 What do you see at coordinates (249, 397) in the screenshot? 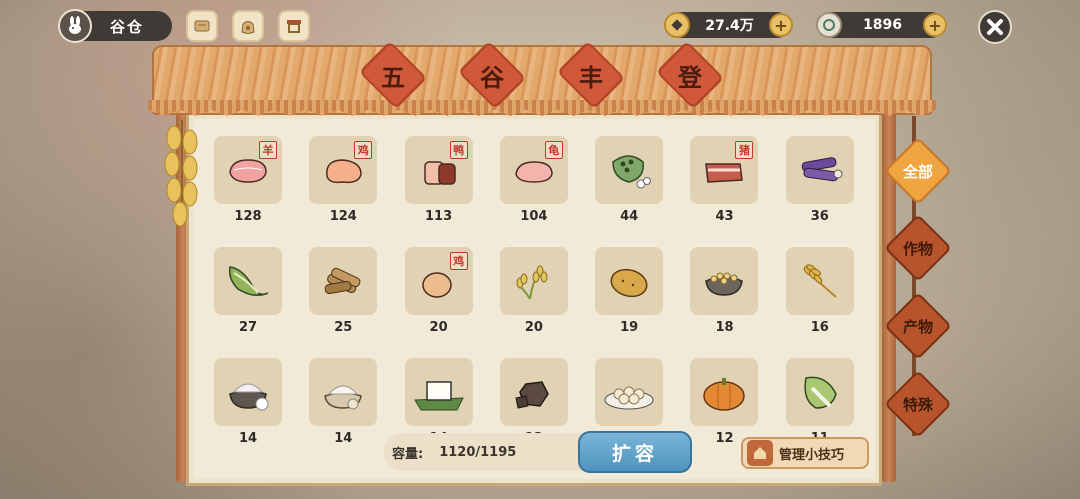
I see `flour-bowl-icon` at bounding box center [249, 397].